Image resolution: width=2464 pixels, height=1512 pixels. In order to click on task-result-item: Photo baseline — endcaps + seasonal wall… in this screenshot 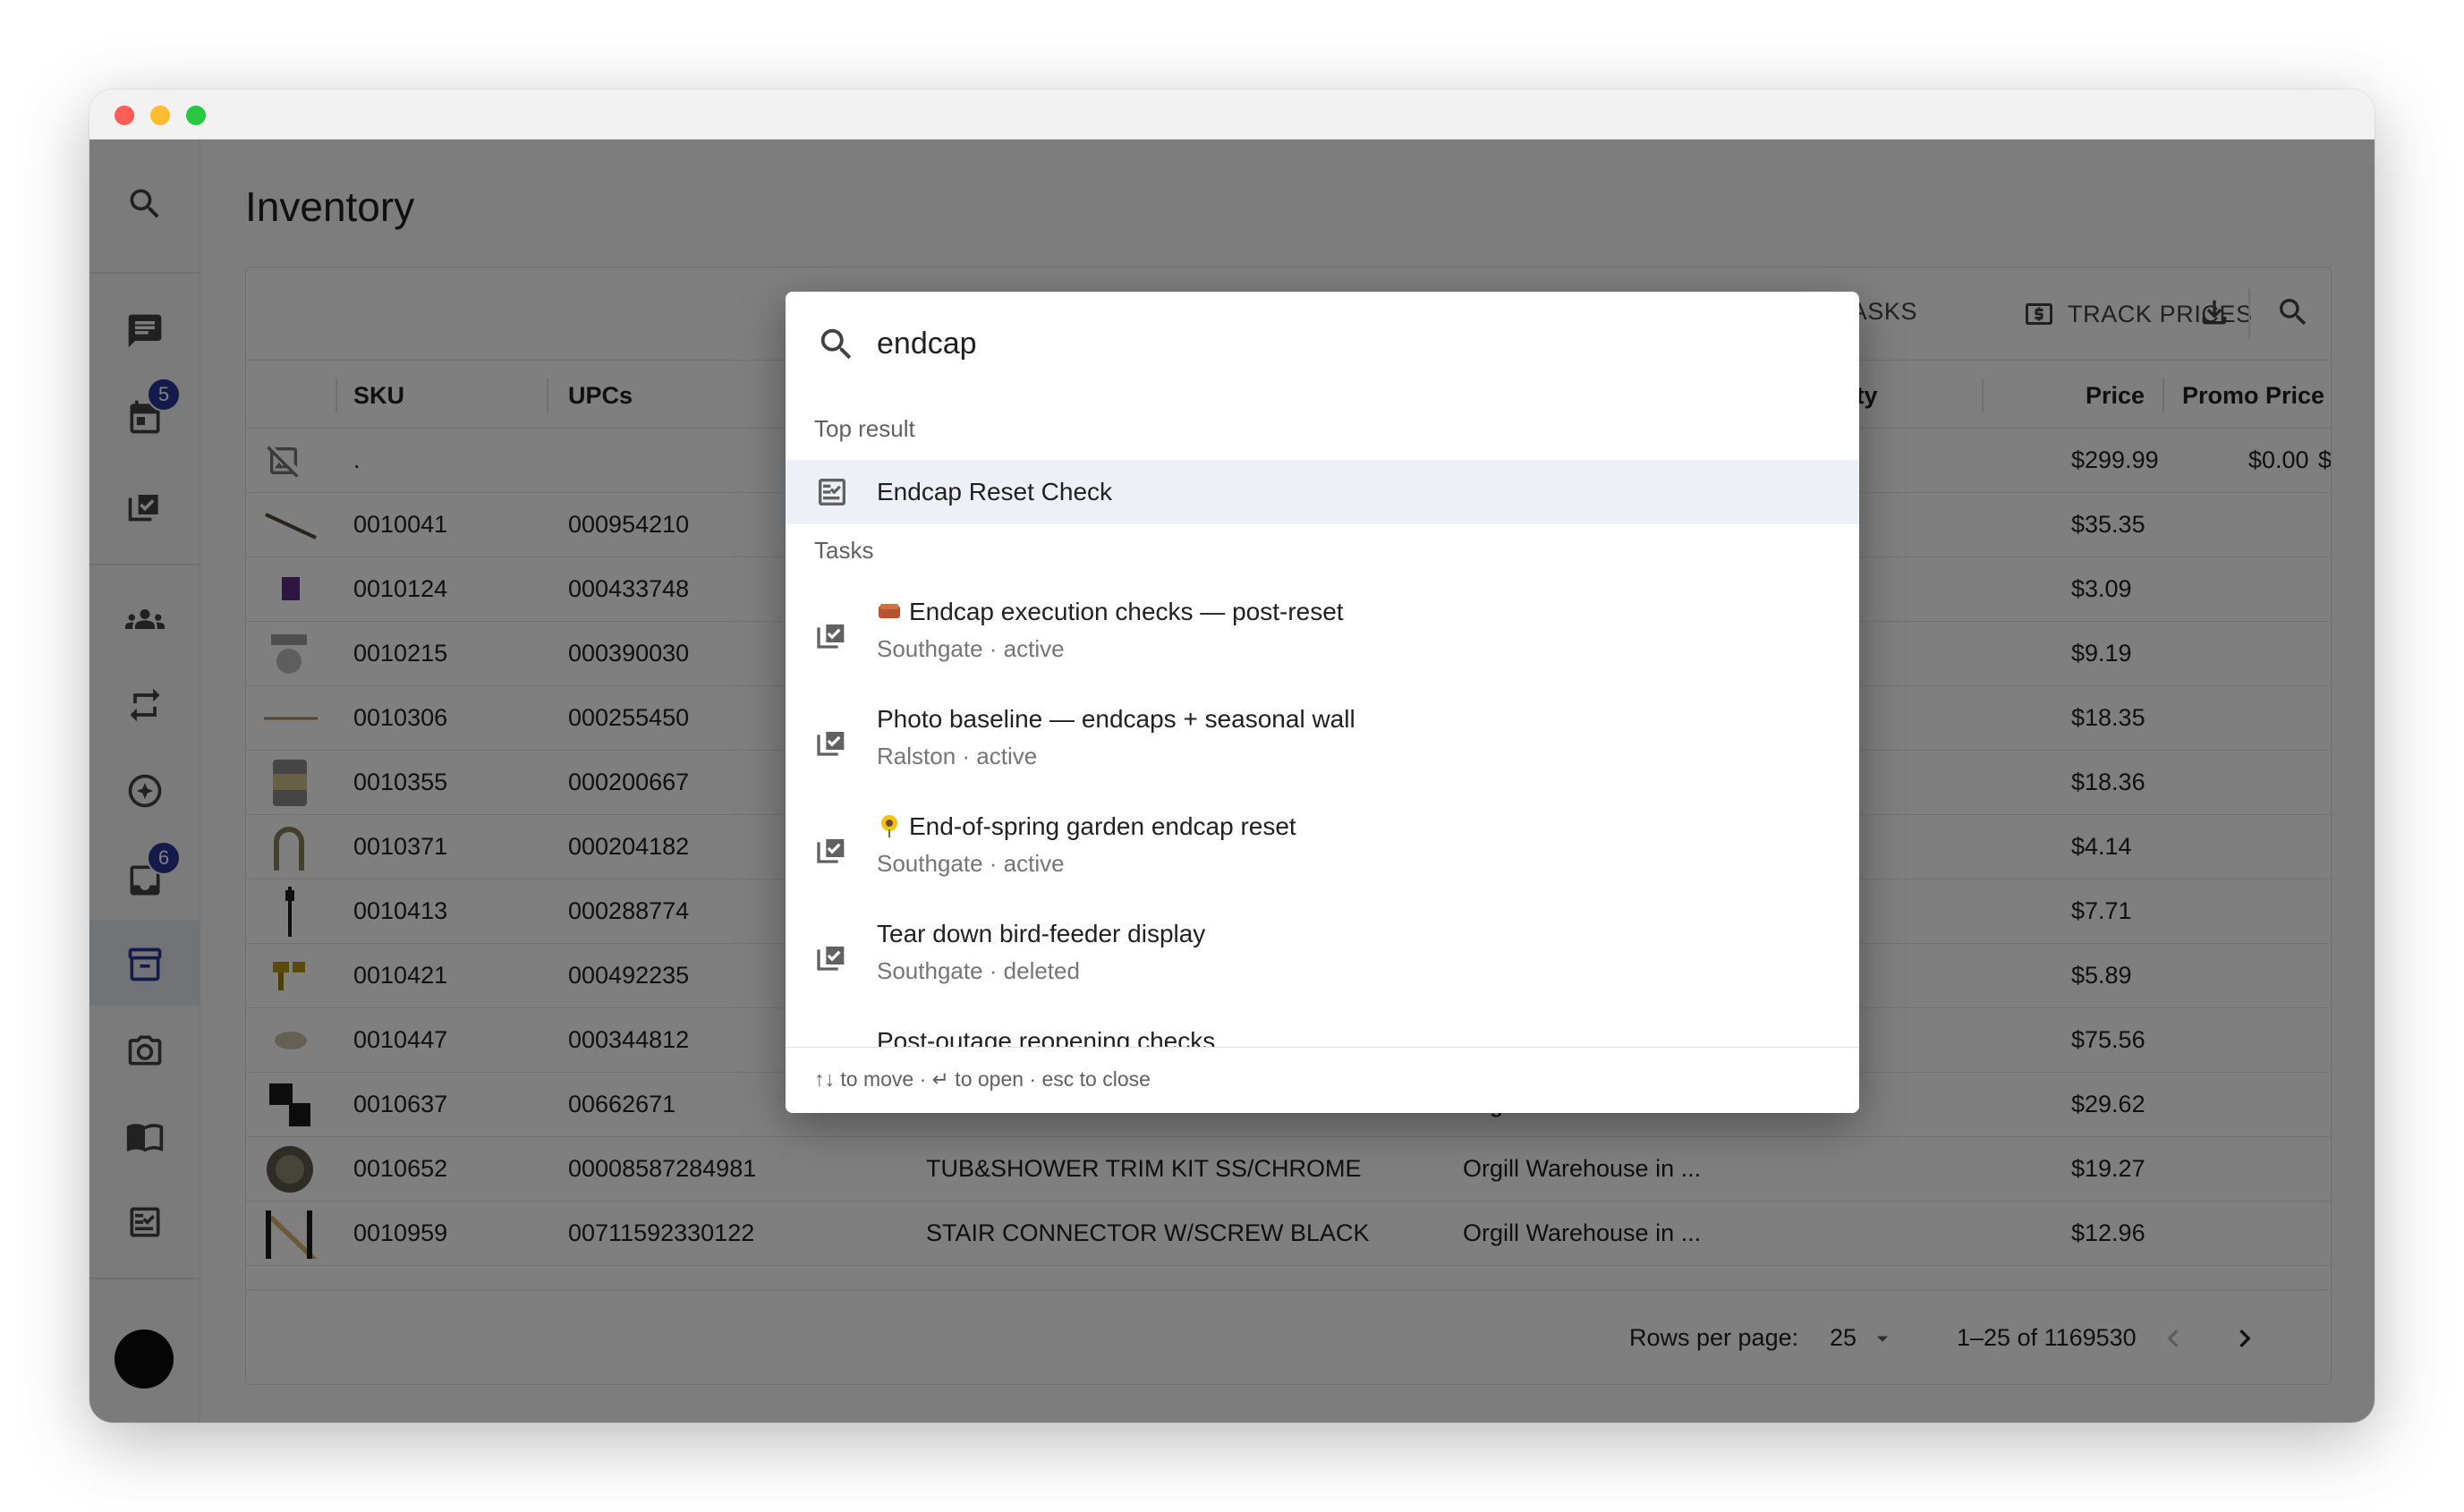, I will do `click(1322, 740)`.